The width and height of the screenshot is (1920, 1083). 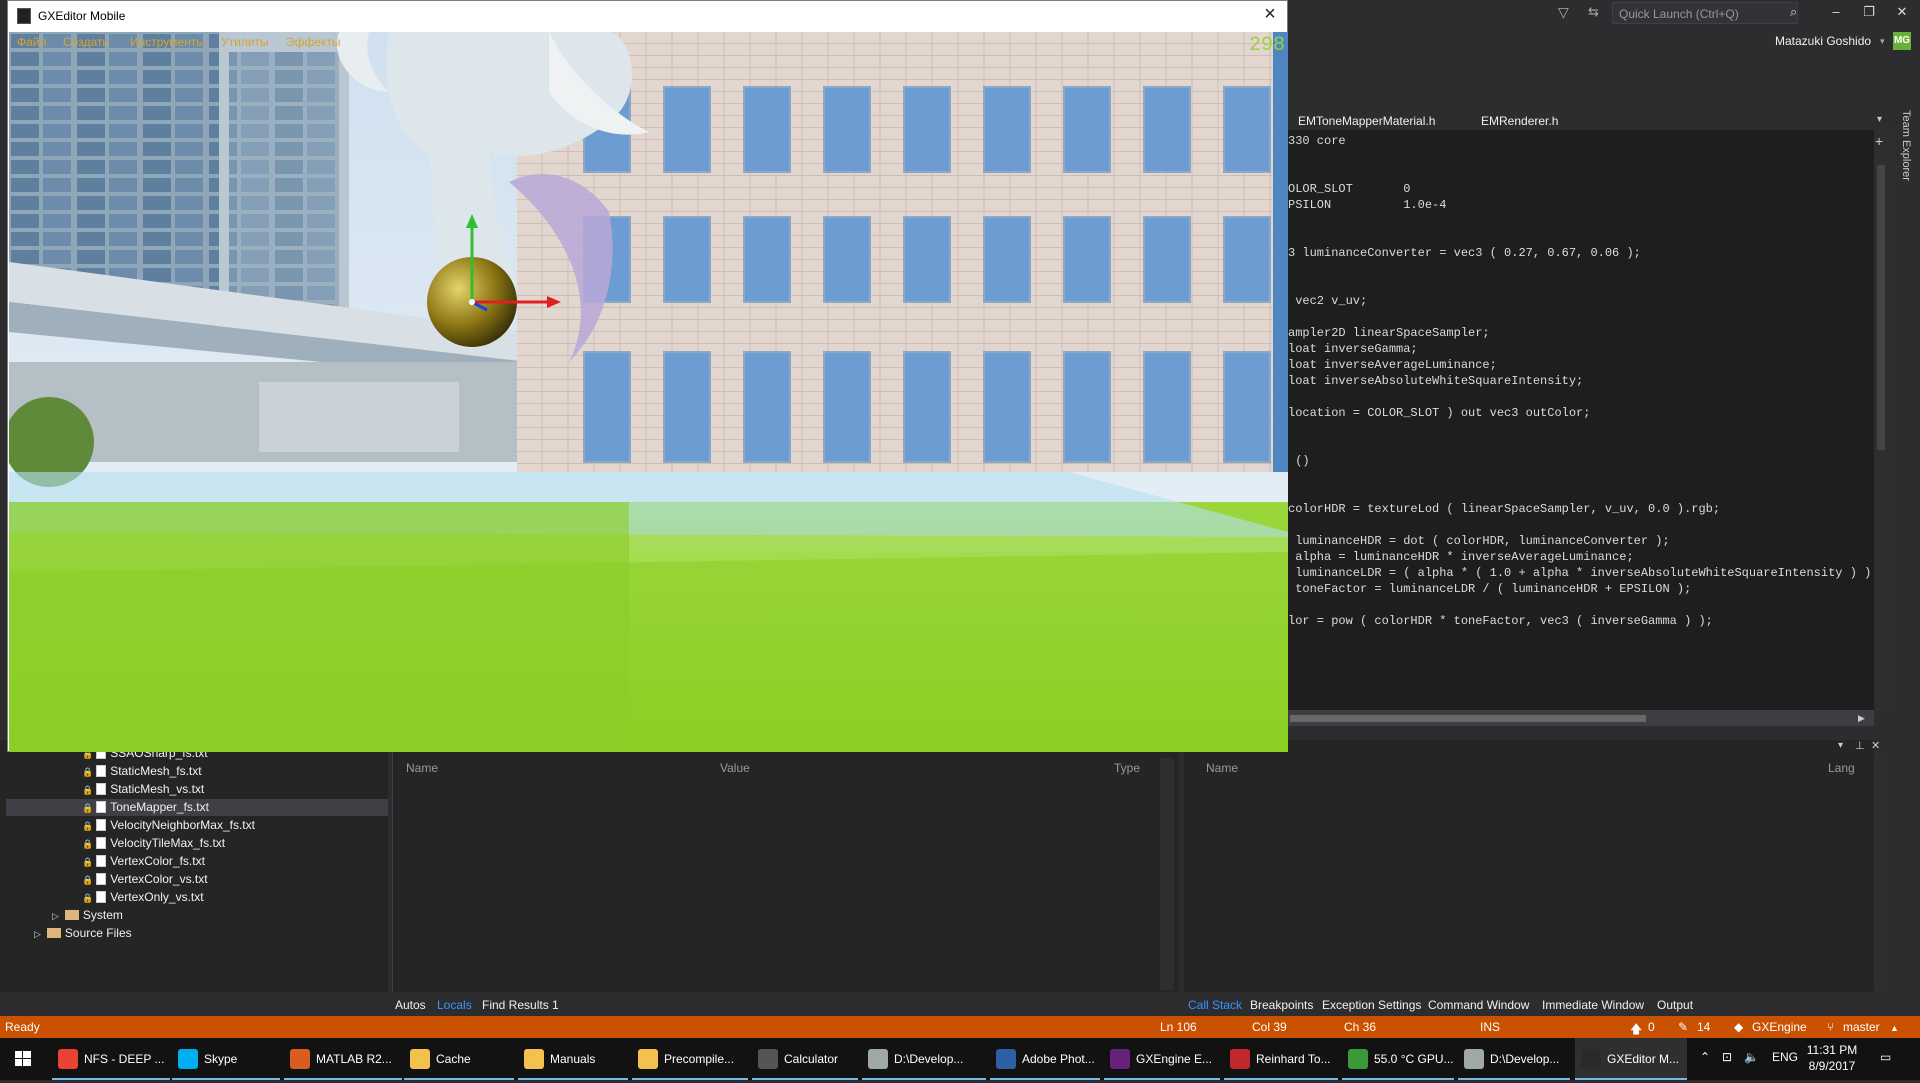 What do you see at coordinates (1705, 1057) in the screenshot?
I see `tray-expand-icon: ⌃` at bounding box center [1705, 1057].